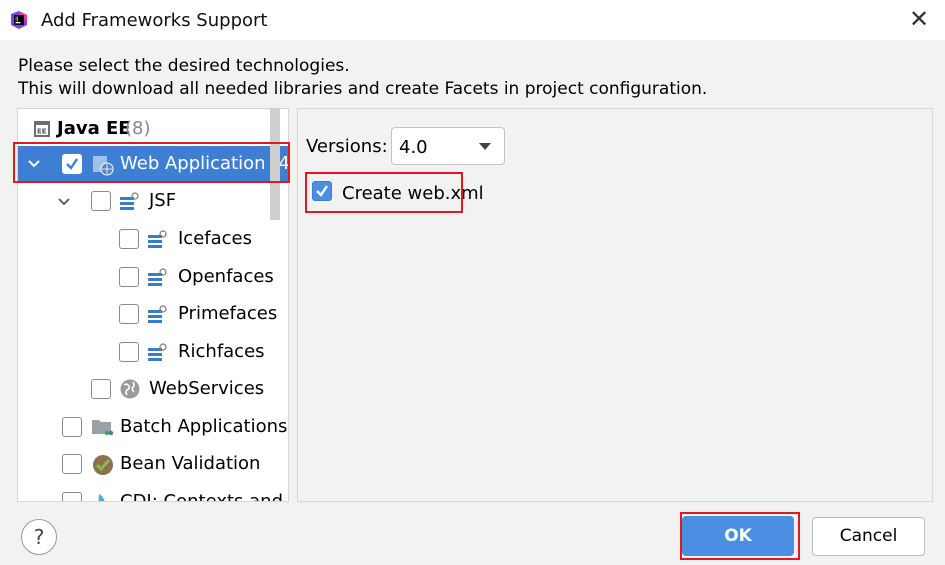 The width and height of the screenshot is (945, 565). What do you see at coordinates (221, 351) in the screenshot?
I see `tree-item-label: Richfaces` at bounding box center [221, 351].